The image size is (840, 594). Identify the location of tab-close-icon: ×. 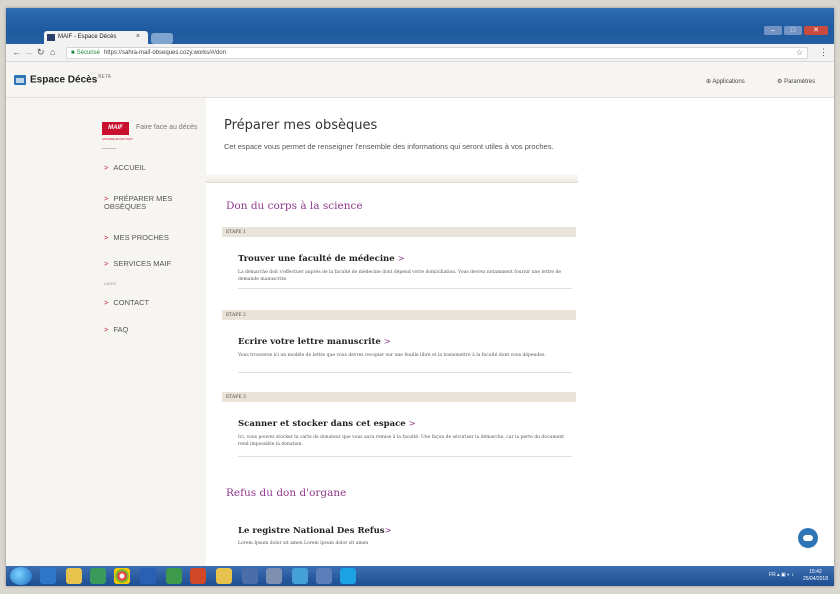
(138, 36).